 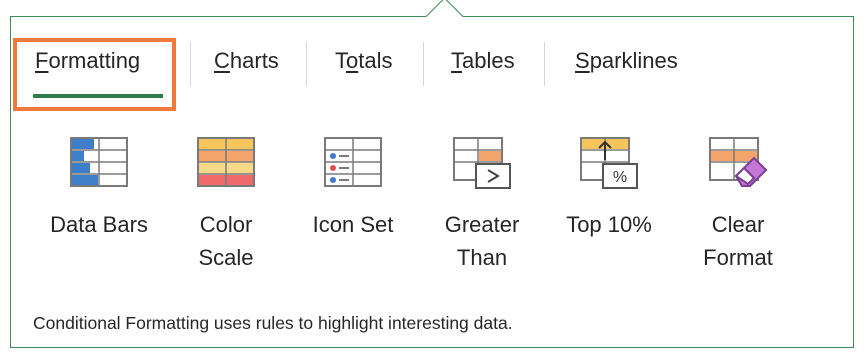 I want to click on clear-format-icon, so click(x=738, y=162).